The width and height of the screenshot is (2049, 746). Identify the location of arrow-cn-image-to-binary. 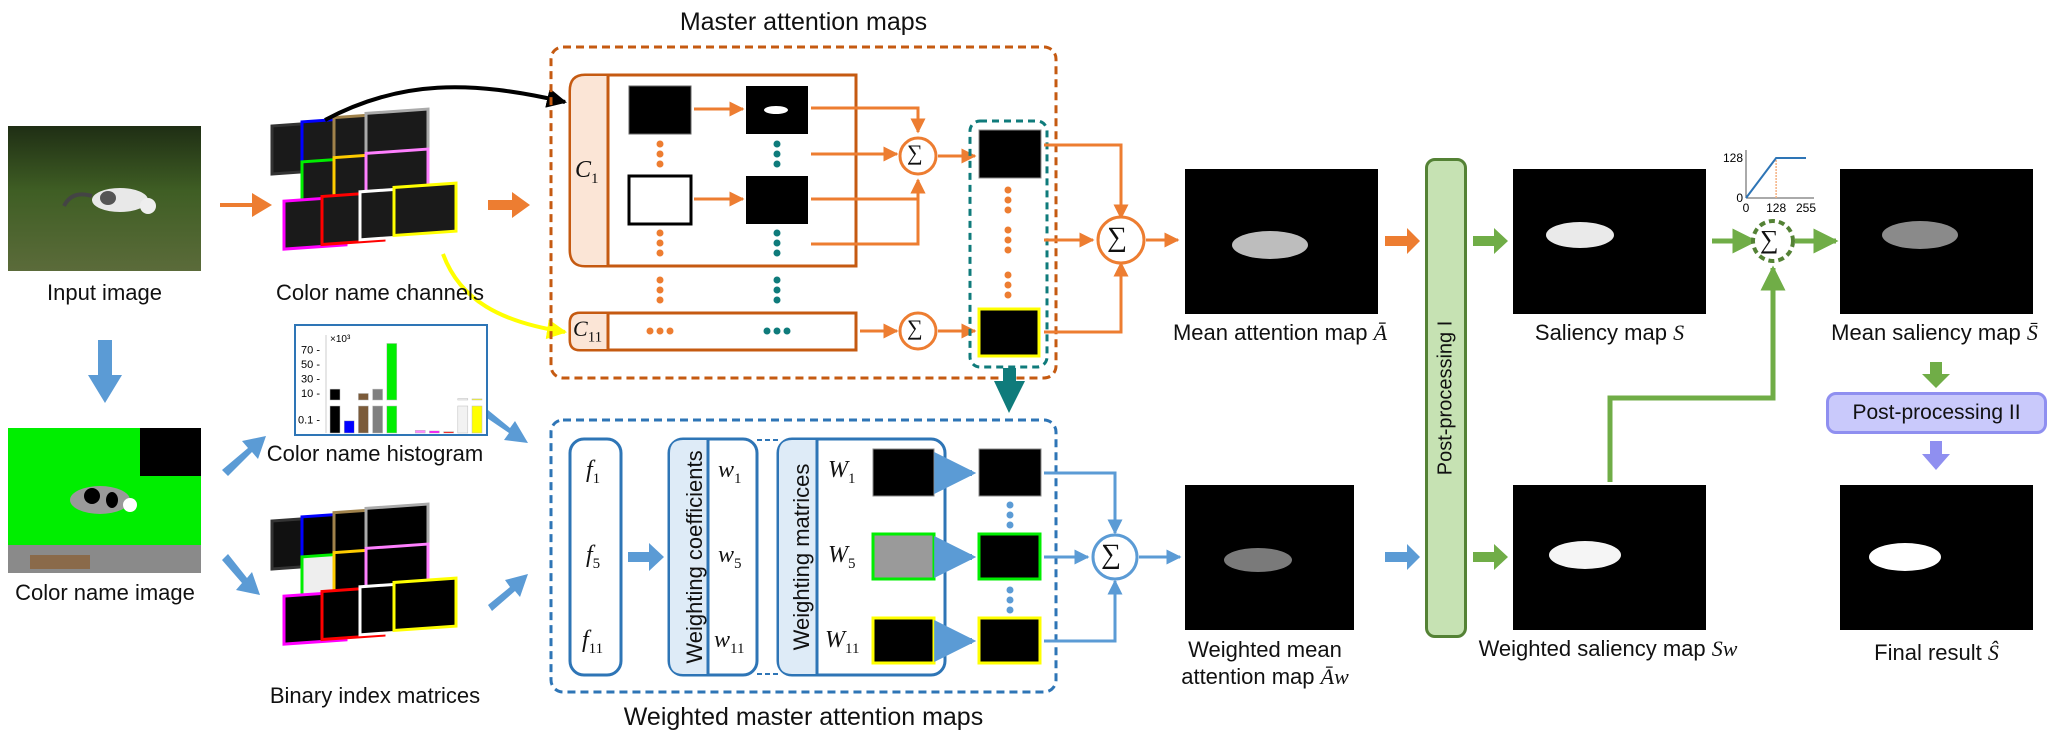
(241, 574).